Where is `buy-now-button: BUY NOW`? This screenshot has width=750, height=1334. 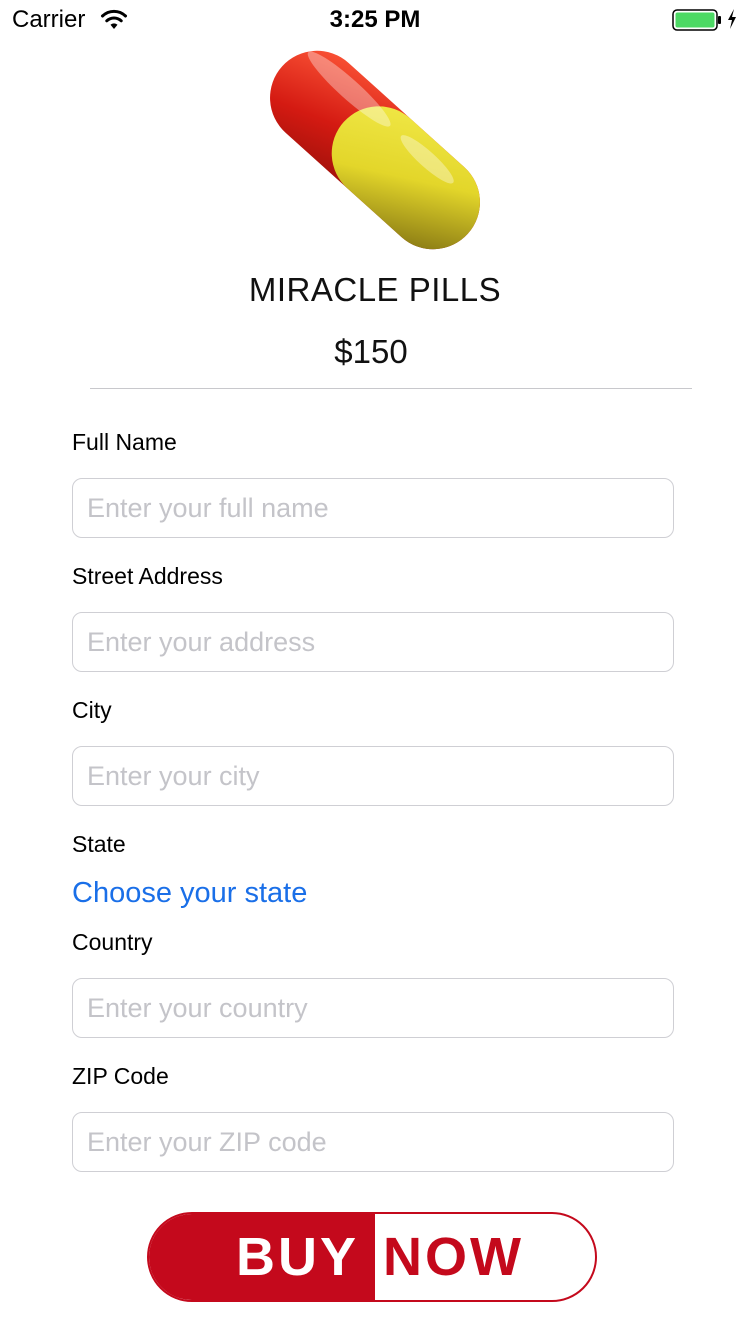
buy-now-button: BUY NOW is located at coordinates (372, 1257).